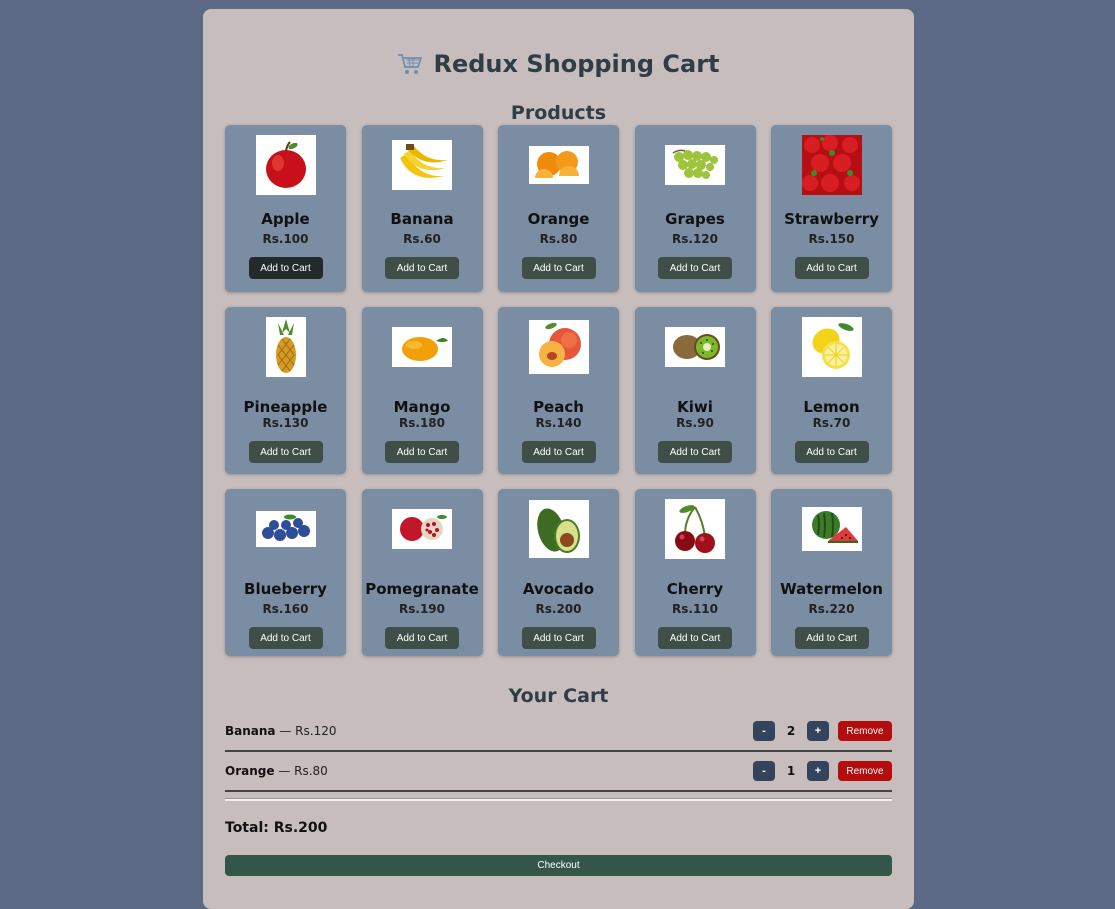  Describe the element at coordinates (422, 423) in the screenshot. I see `product-price: Rs.180` at that location.